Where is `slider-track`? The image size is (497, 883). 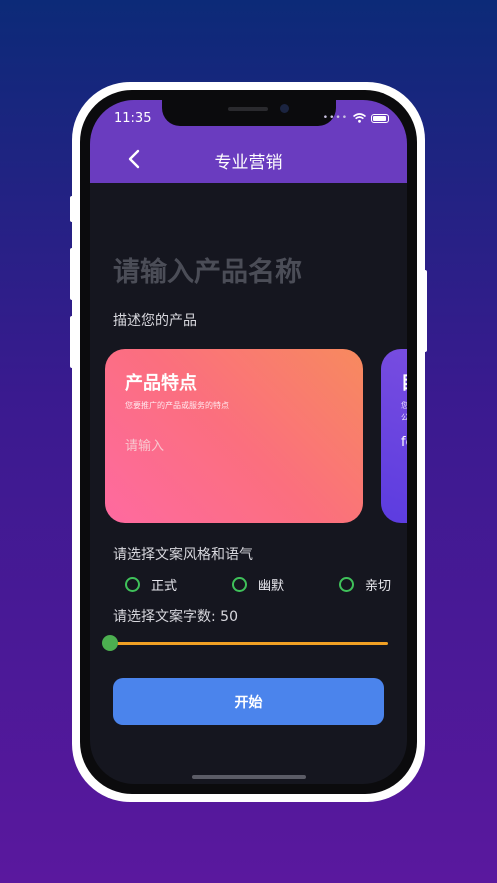
slider-track is located at coordinates (249, 643).